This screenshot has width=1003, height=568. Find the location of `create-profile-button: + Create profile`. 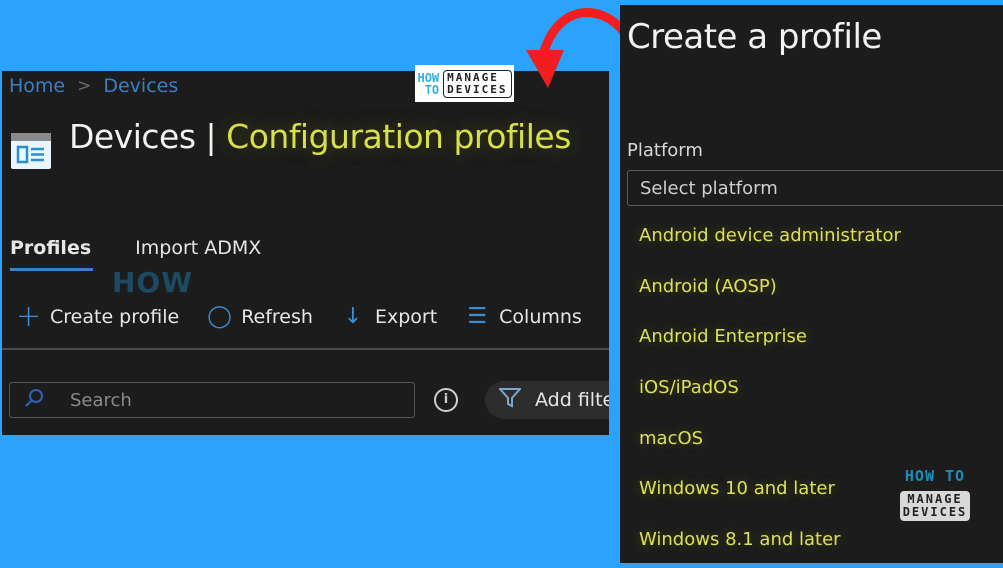

create-profile-button: + Create profile is located at coordinates (97, 316).